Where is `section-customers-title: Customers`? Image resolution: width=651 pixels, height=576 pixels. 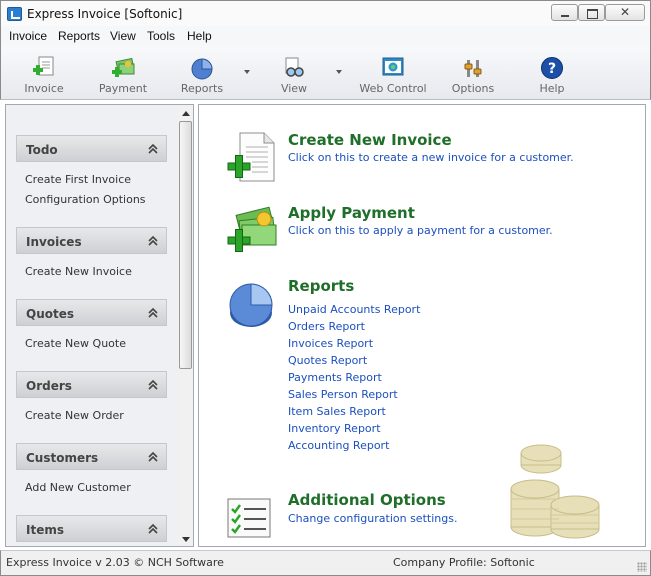
section-customers-title: Customers is located at coordinates (62, 458).